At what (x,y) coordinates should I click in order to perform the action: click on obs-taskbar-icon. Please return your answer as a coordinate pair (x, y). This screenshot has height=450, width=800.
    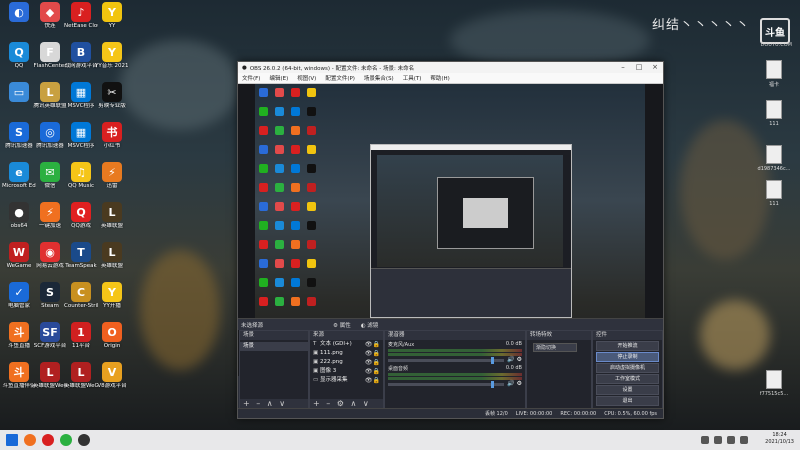
    Looking at the image, I should click on (84, 440).